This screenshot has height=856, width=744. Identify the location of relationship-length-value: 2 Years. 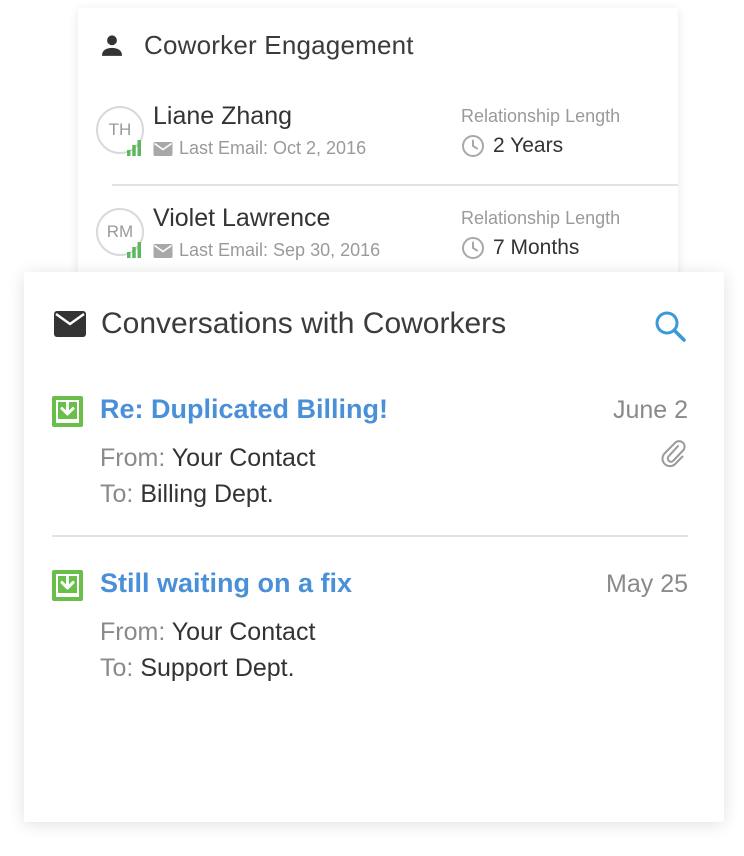
(512, 146).